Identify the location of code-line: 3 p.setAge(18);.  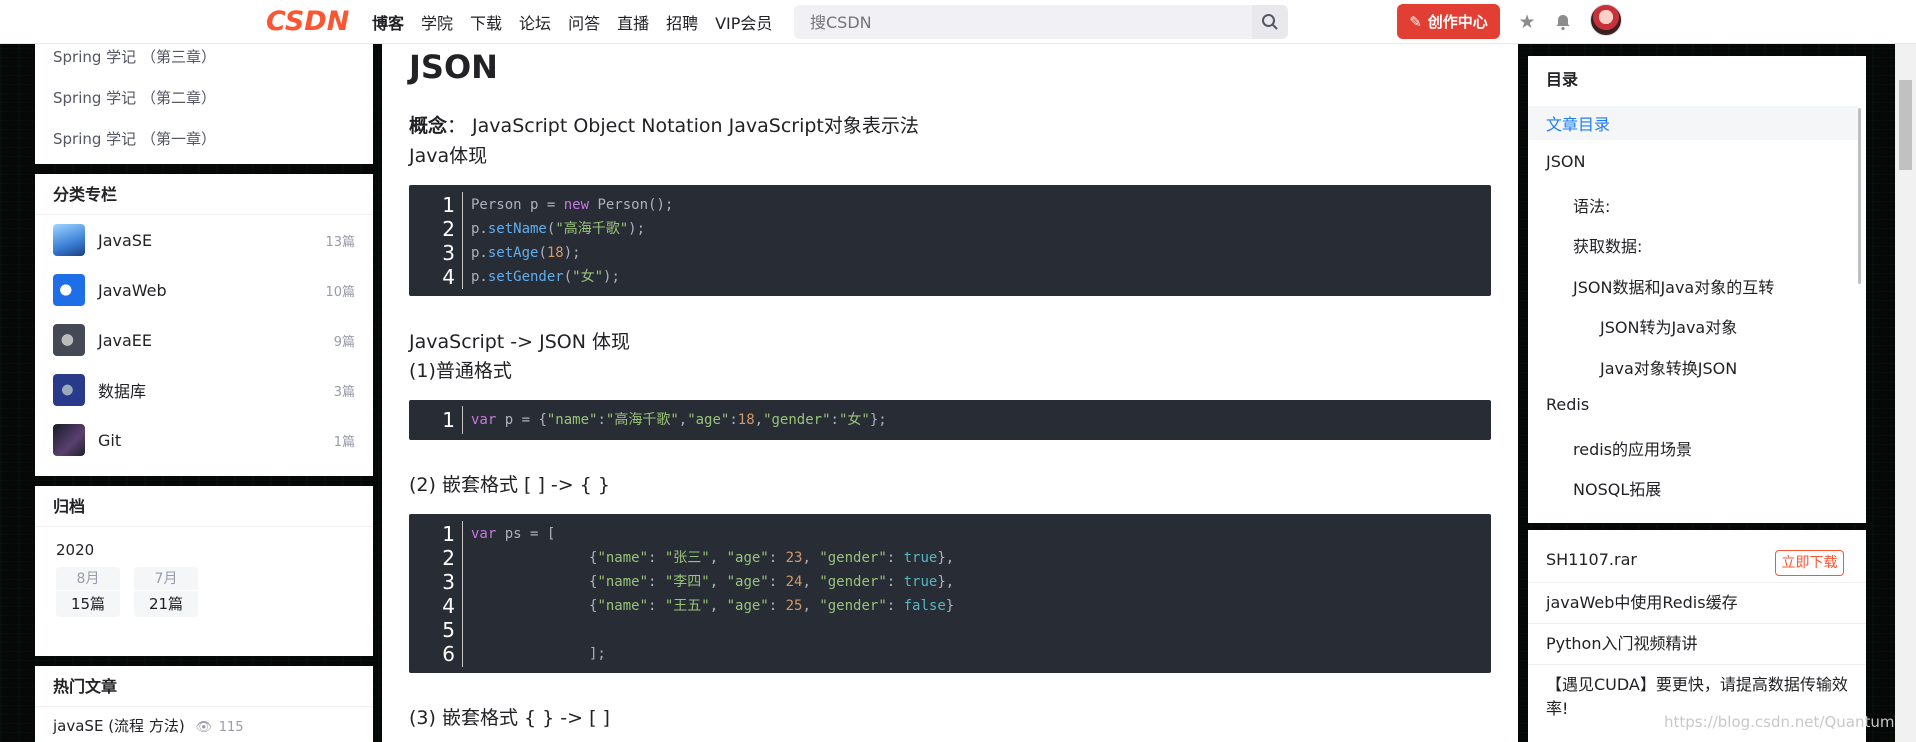
(950, 253).